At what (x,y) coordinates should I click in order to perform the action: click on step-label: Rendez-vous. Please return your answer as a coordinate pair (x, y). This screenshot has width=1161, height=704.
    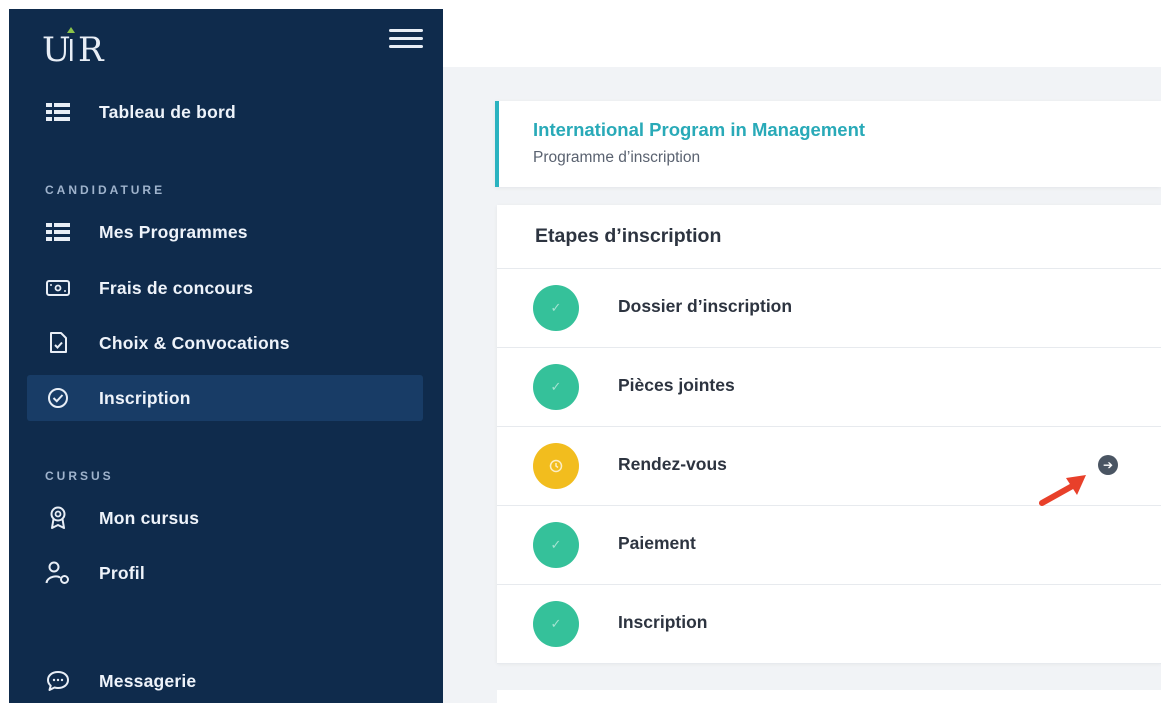
    Looking at the image, I should click on (672, 464).